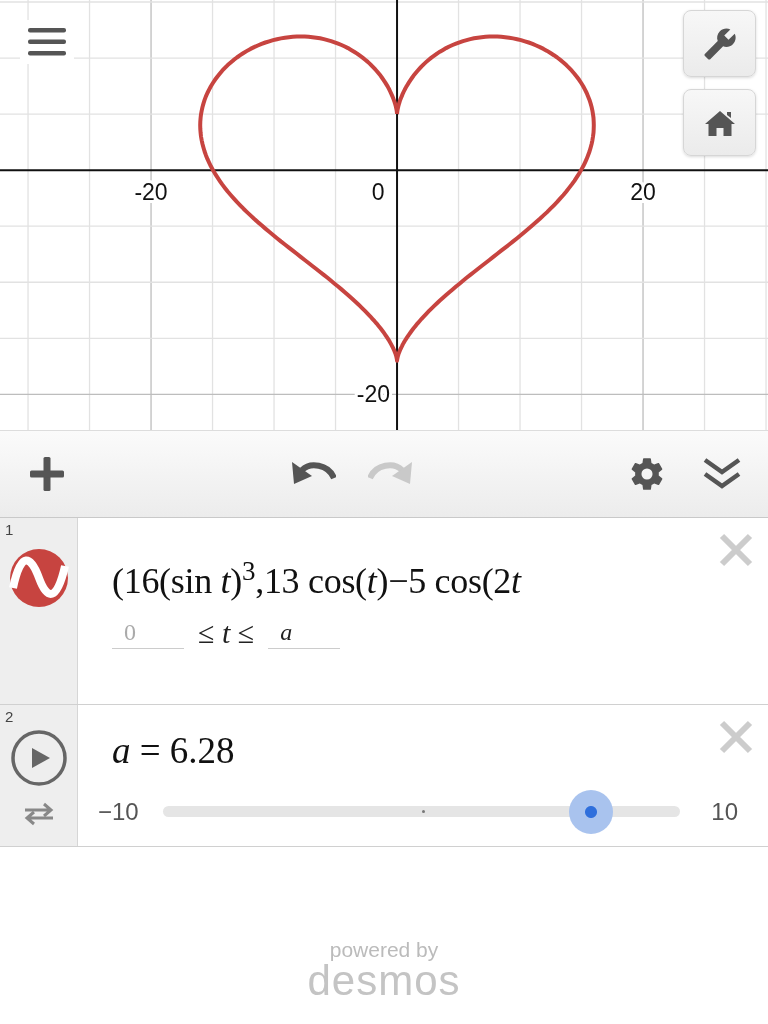  What do you see at coordinates (590, 812) in the screenshot?
I see `slider-thumb` at bounding box center [590, 812].